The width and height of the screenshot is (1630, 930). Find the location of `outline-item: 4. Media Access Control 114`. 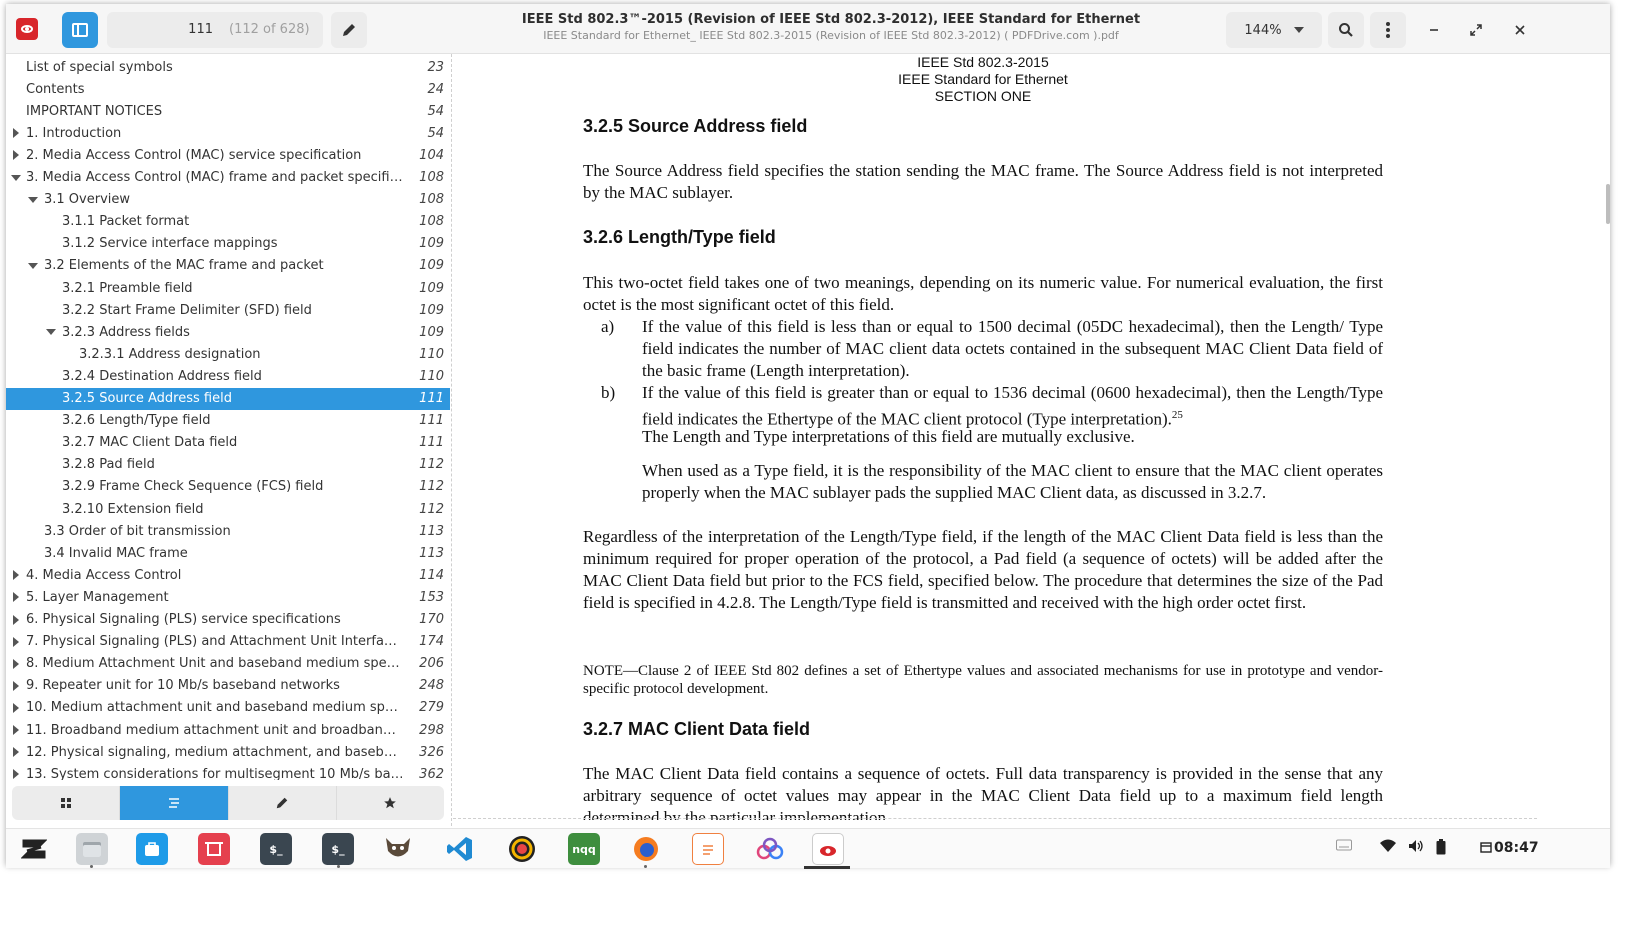

outline-item: 4. Media Access Control 114 is located at coordinates (228, 575).